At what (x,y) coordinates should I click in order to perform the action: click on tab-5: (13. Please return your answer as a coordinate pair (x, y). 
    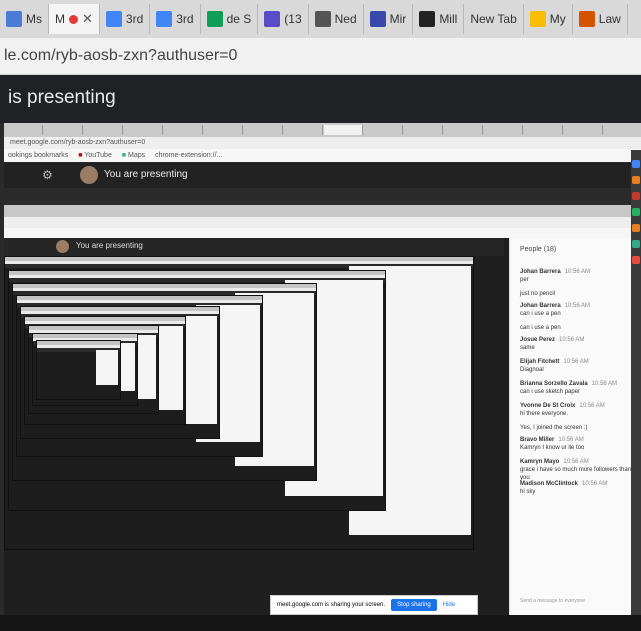
    Looking at the image, I should click on (283, 19).